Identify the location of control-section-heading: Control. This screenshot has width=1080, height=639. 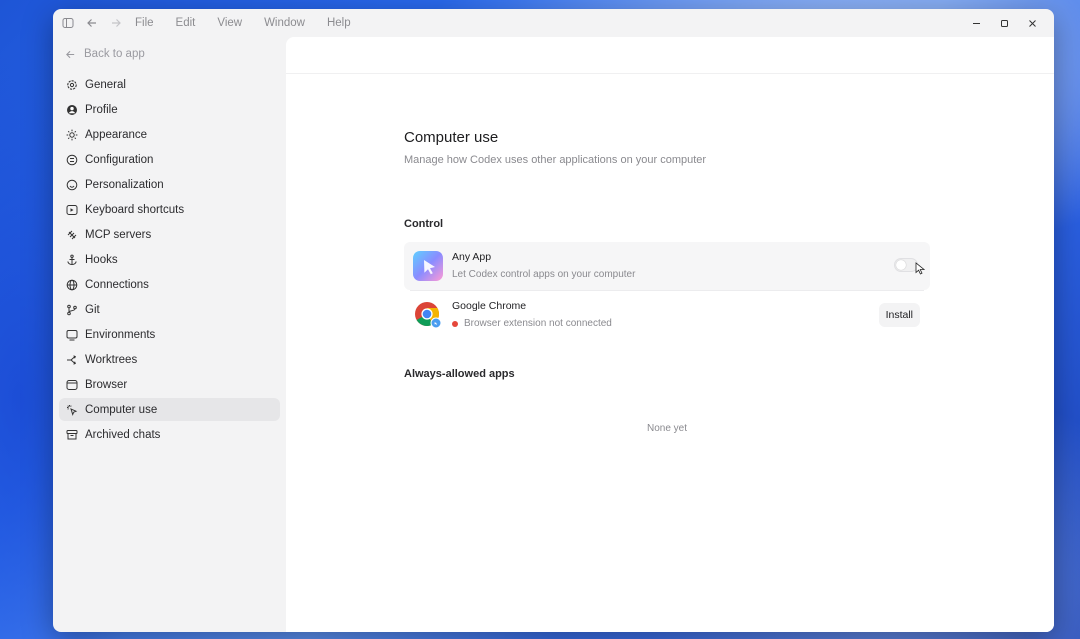
(424, 224).